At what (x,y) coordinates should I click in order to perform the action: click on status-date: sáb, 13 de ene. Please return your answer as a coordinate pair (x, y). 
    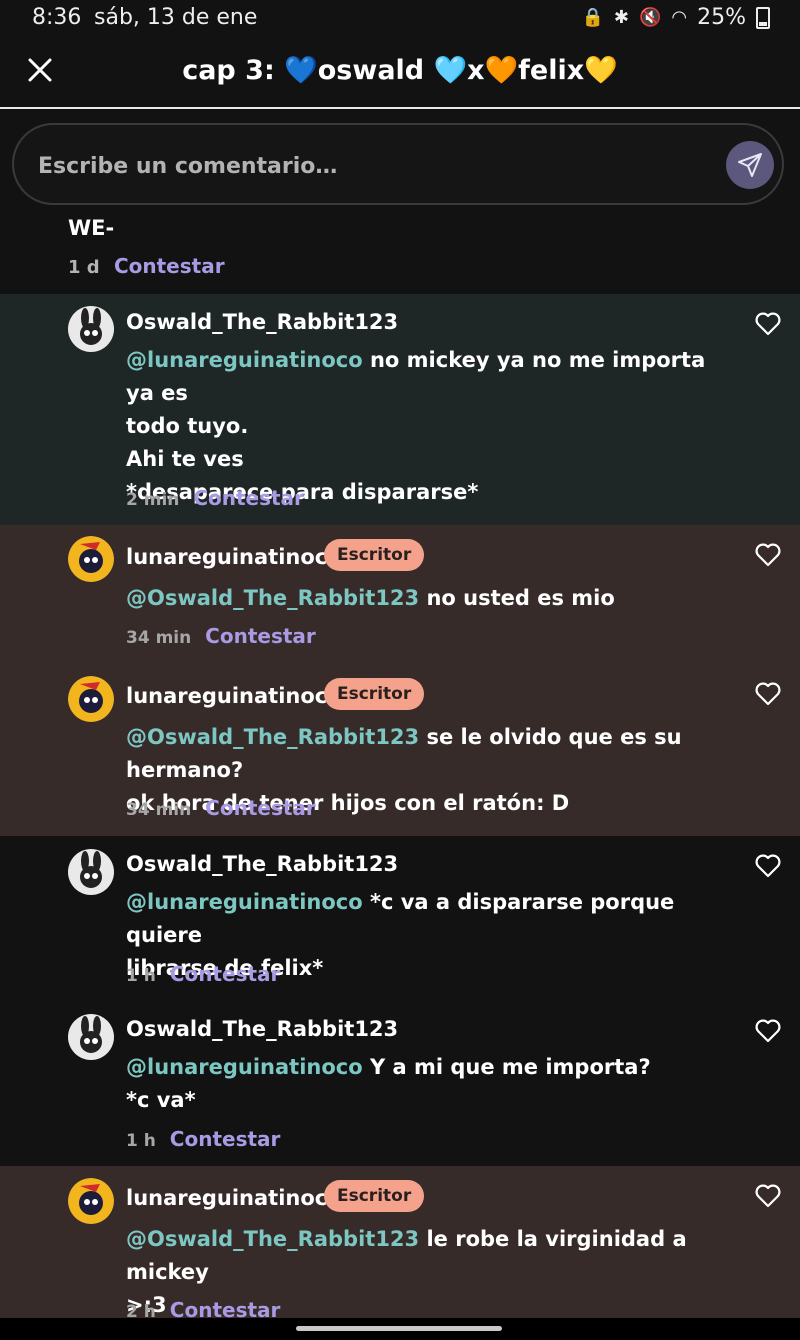
    Looking at the image, I should click on (176, 17).